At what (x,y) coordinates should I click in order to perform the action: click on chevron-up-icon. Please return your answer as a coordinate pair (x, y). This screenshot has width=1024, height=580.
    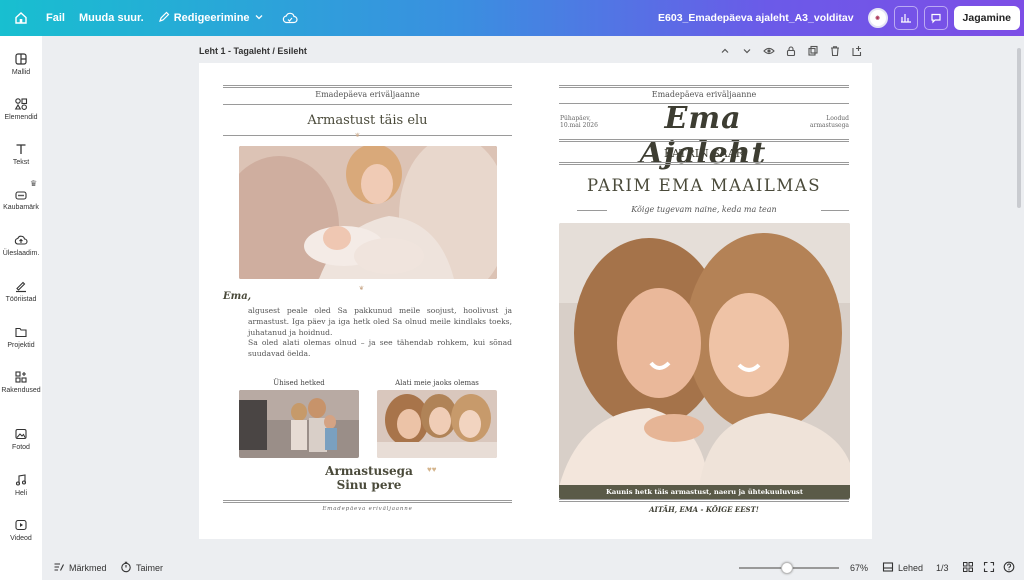
    Looking at the image, I should click on (725, 51).